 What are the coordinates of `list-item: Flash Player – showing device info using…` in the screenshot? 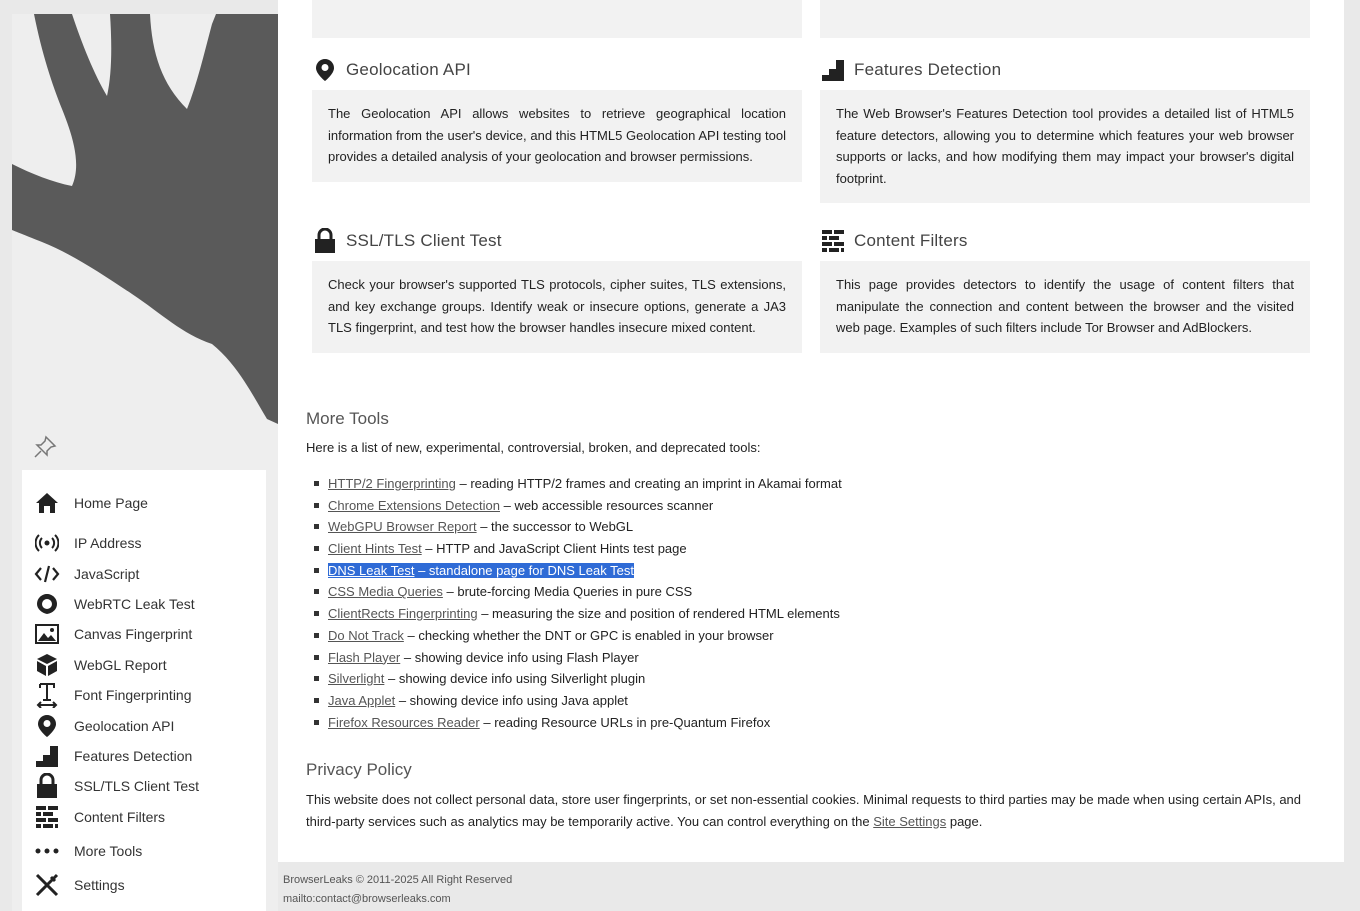 It's located at (578, 658).